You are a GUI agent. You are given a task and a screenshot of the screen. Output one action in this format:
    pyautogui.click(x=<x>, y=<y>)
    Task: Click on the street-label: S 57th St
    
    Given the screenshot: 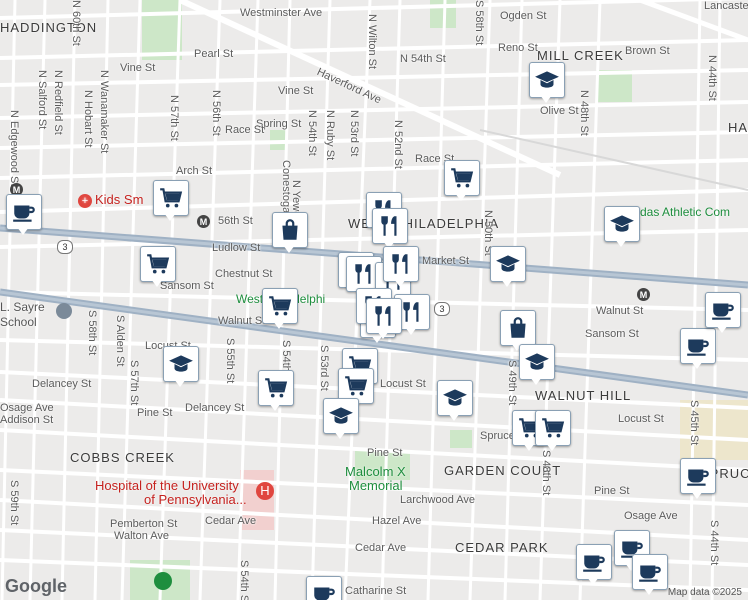 What is the action you would take?
    pyautogui.click(x=134, y=383)
    